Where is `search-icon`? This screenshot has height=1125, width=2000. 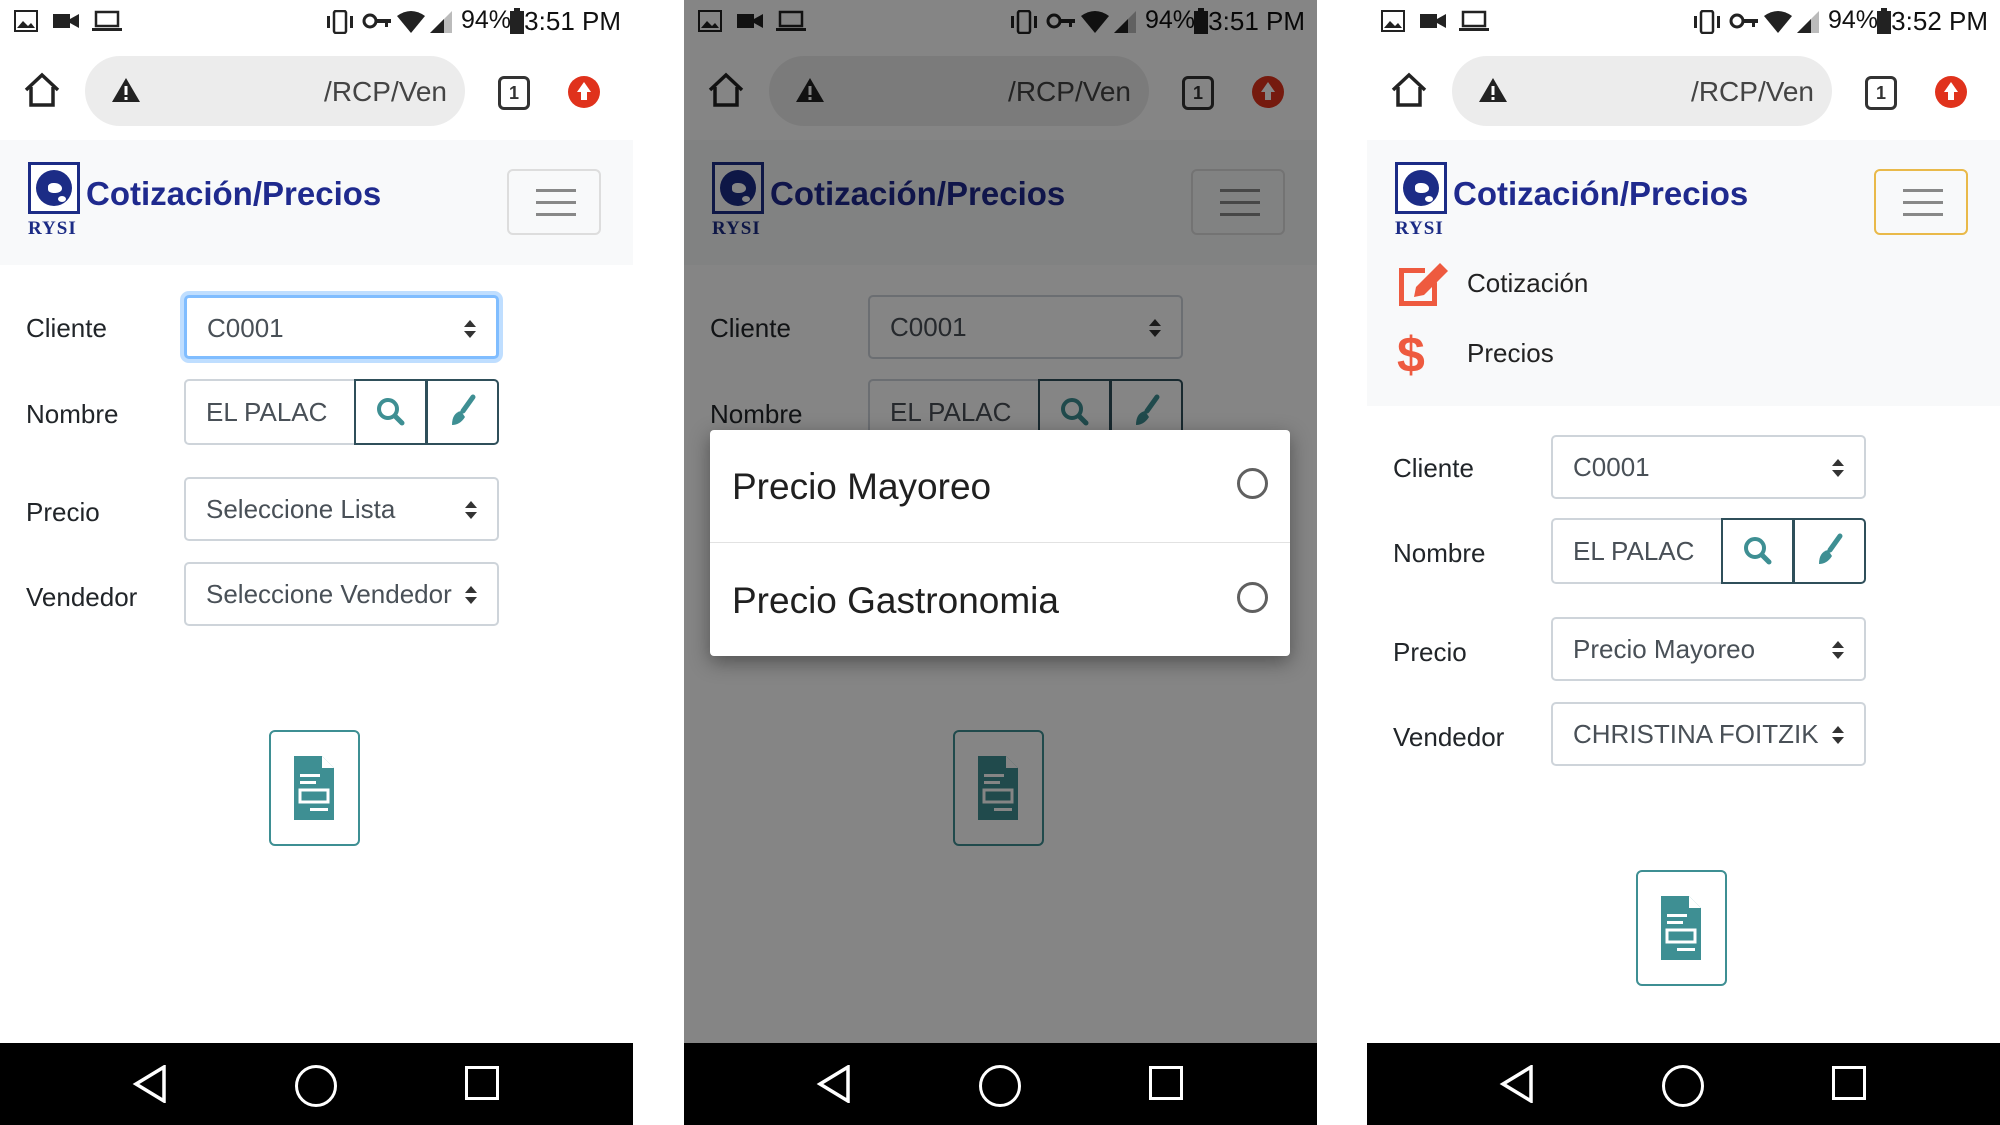
search-icon is located at coordinates (391, 412).